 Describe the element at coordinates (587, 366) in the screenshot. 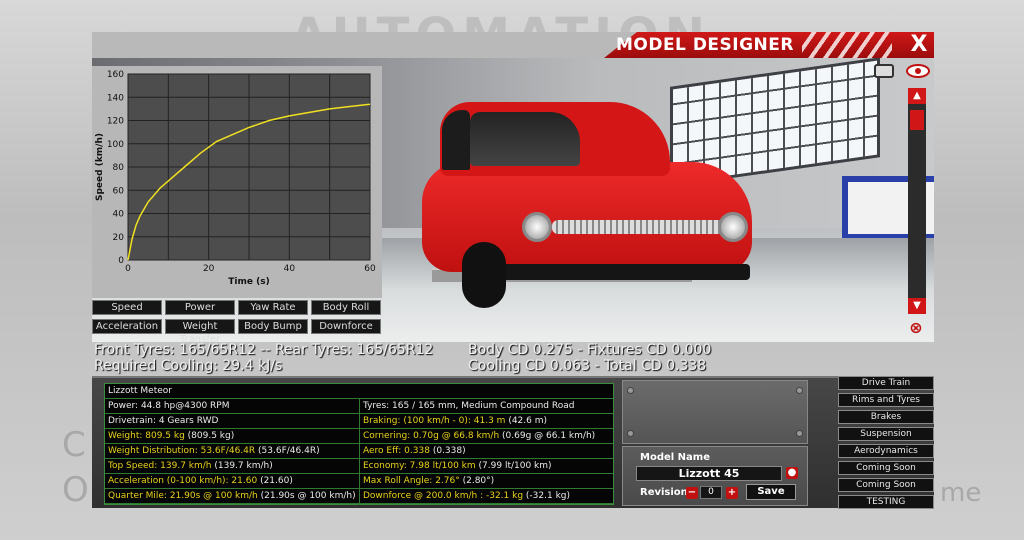

I see `cooling-cd-info: Cooling CD 0.063 - Total CD 0.338` at that location.